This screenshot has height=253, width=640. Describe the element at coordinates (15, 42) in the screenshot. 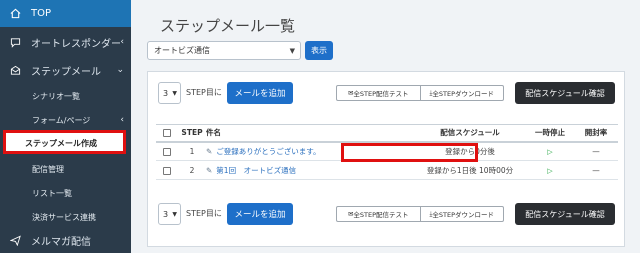

I see `chat-icon` at that location.